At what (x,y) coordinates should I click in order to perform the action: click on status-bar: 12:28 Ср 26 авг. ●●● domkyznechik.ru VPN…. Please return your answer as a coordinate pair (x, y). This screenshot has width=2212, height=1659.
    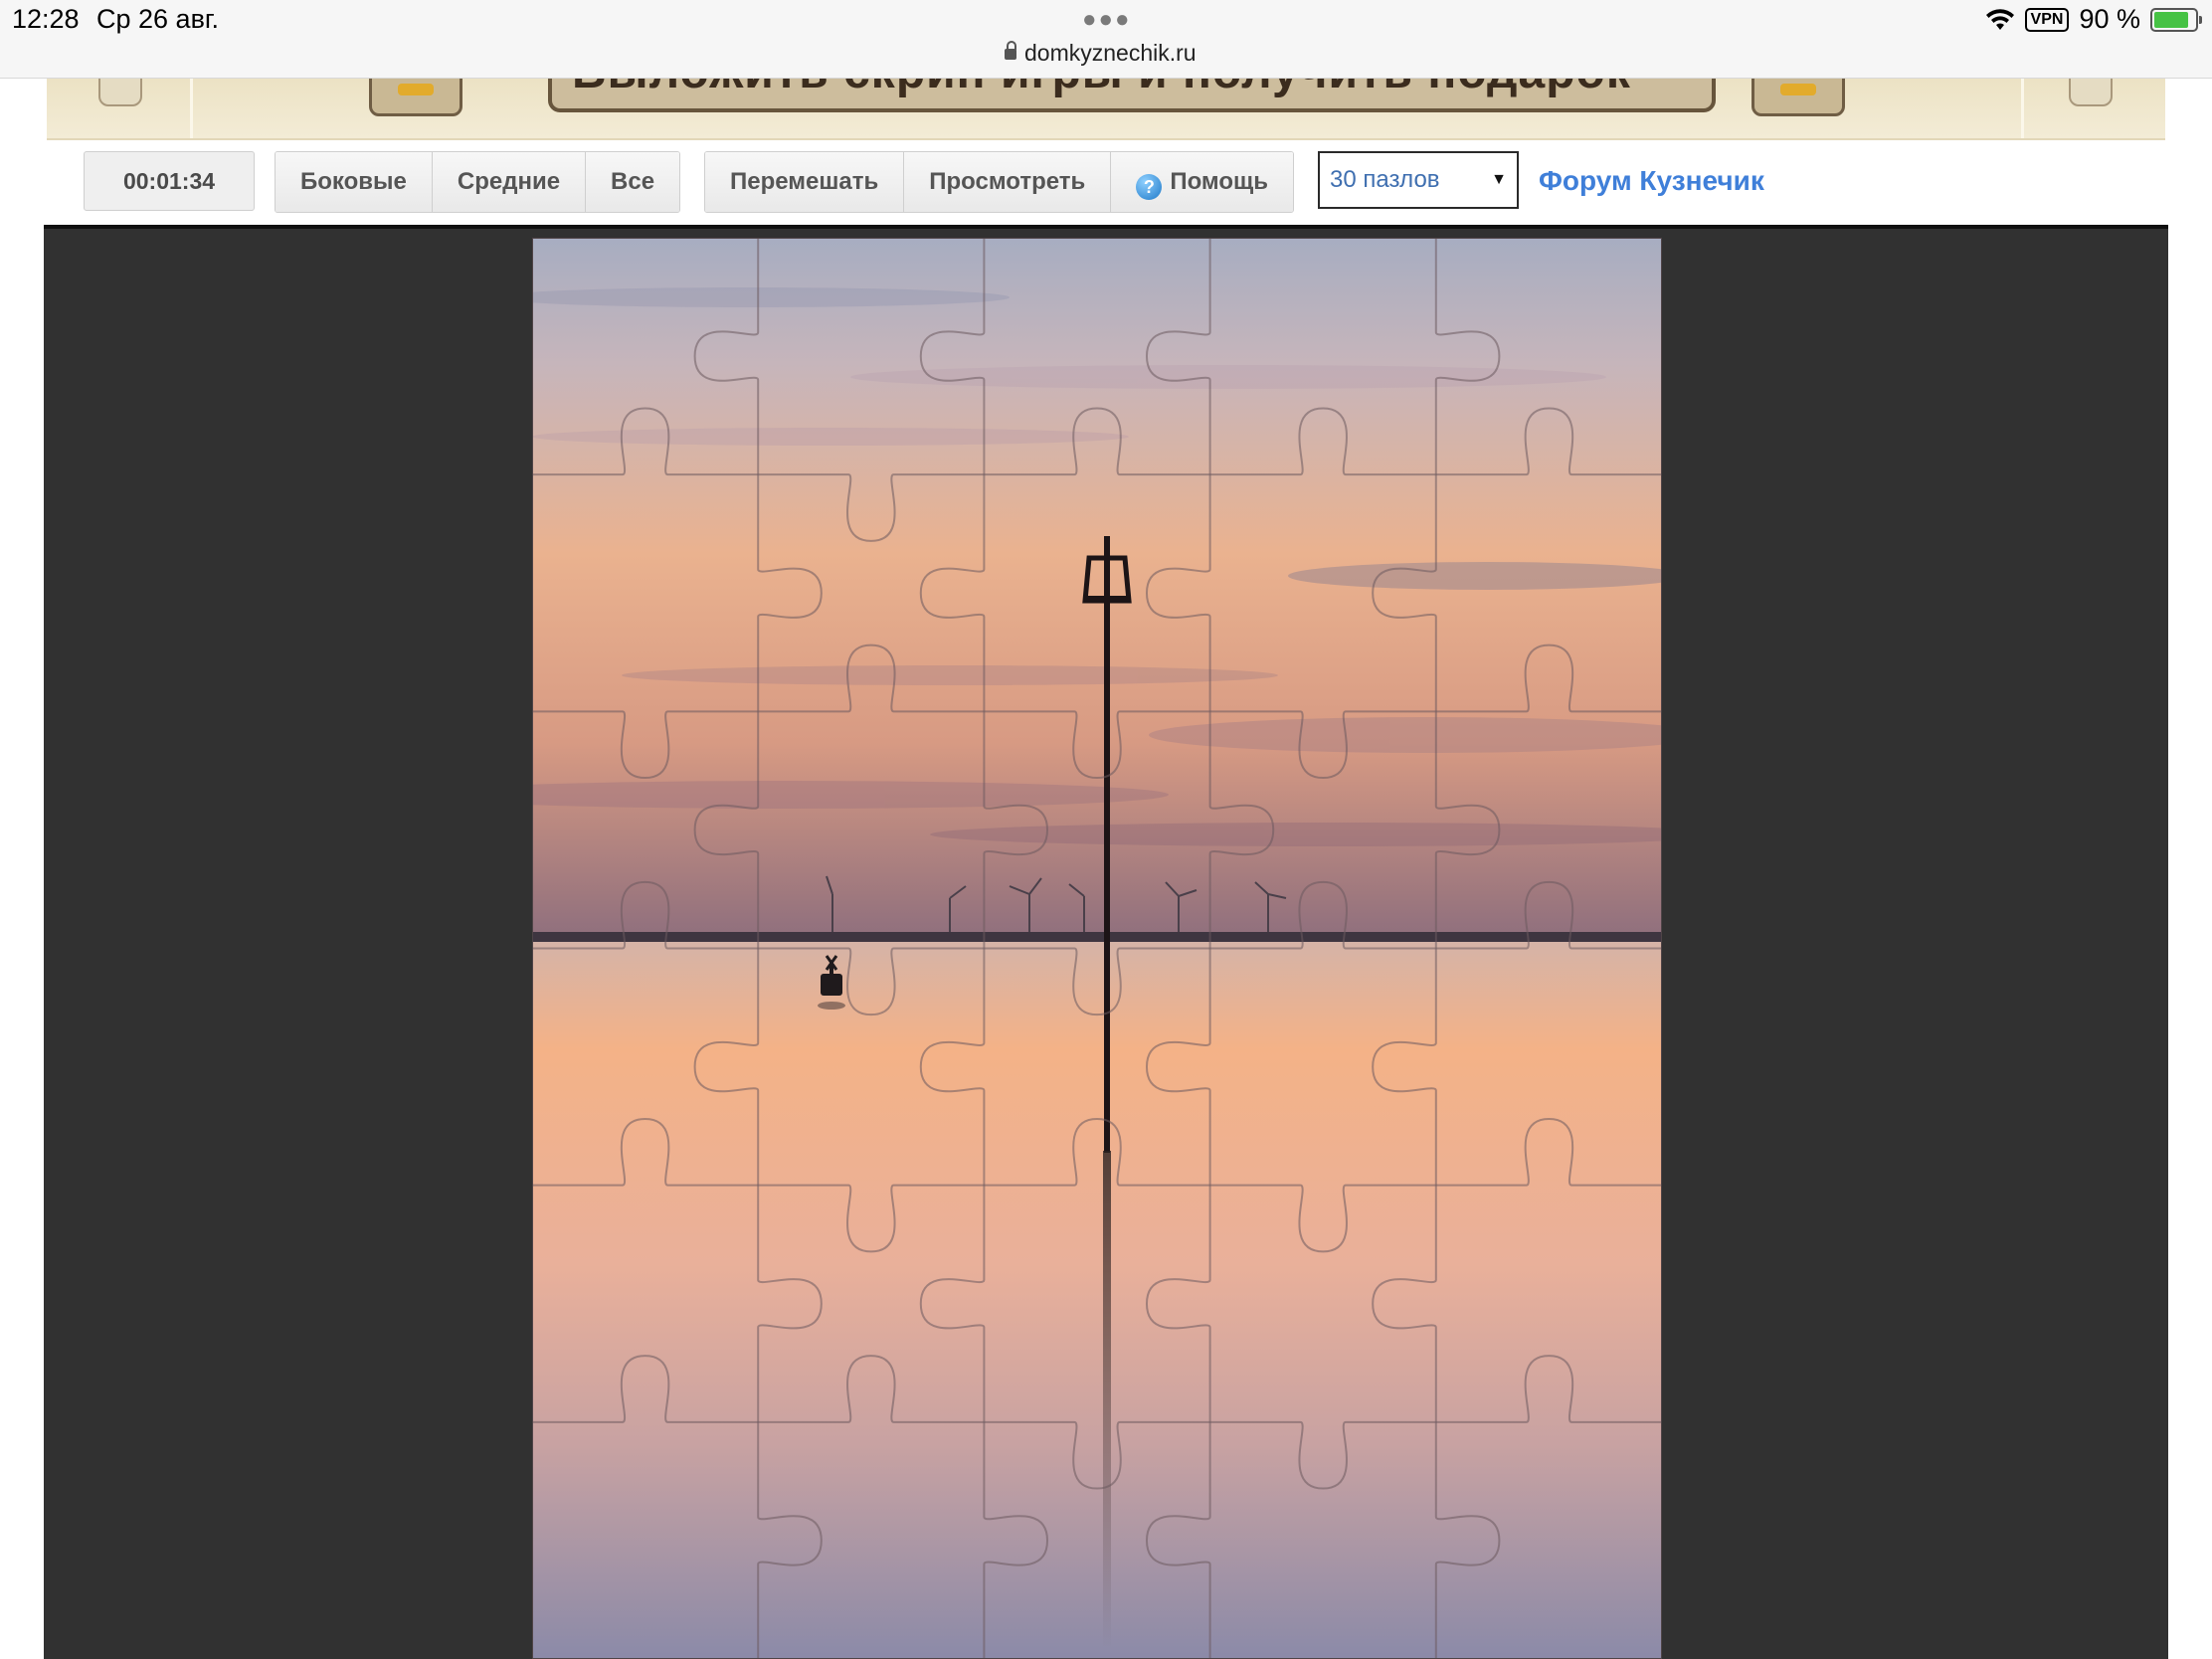
    Looking at the image, I should click on (1106, 39).